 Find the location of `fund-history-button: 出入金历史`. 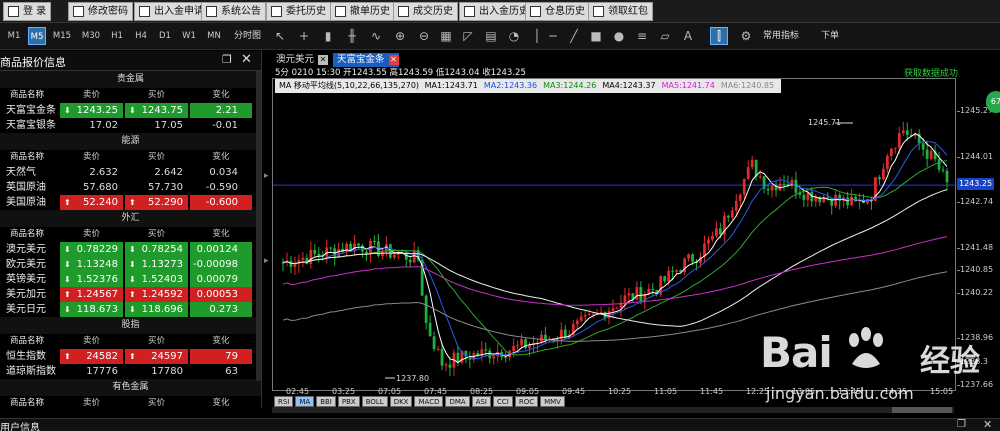

fund-history-button: 出入金历史 is located at coordinates (496, 11).